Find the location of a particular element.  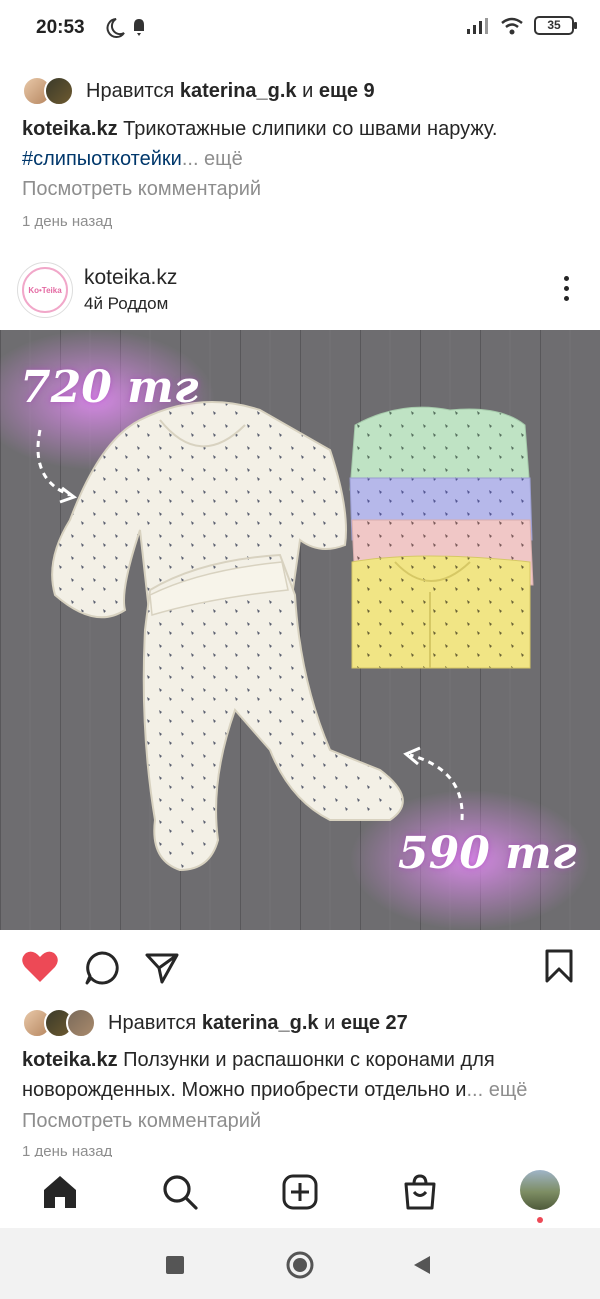

post1-view-comments-link: Посмотреть комментарий is located at coordinates (141, 189).